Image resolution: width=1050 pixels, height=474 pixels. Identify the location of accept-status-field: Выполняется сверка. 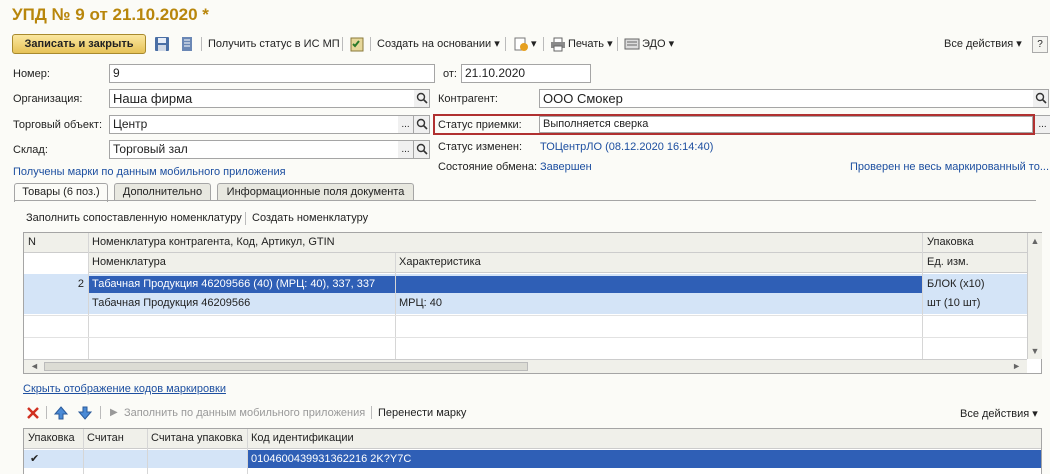
(786, 124).